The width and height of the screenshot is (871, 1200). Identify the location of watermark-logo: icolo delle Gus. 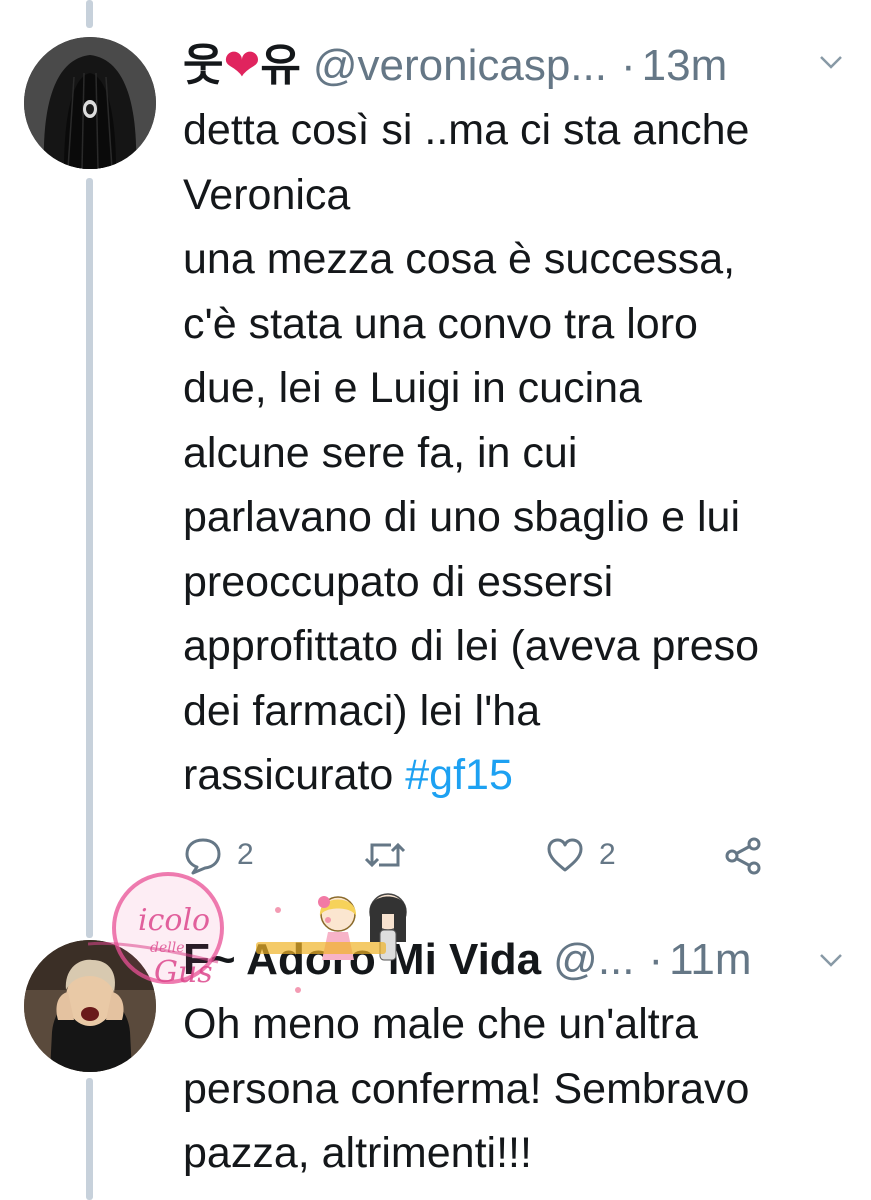
(256, 945).